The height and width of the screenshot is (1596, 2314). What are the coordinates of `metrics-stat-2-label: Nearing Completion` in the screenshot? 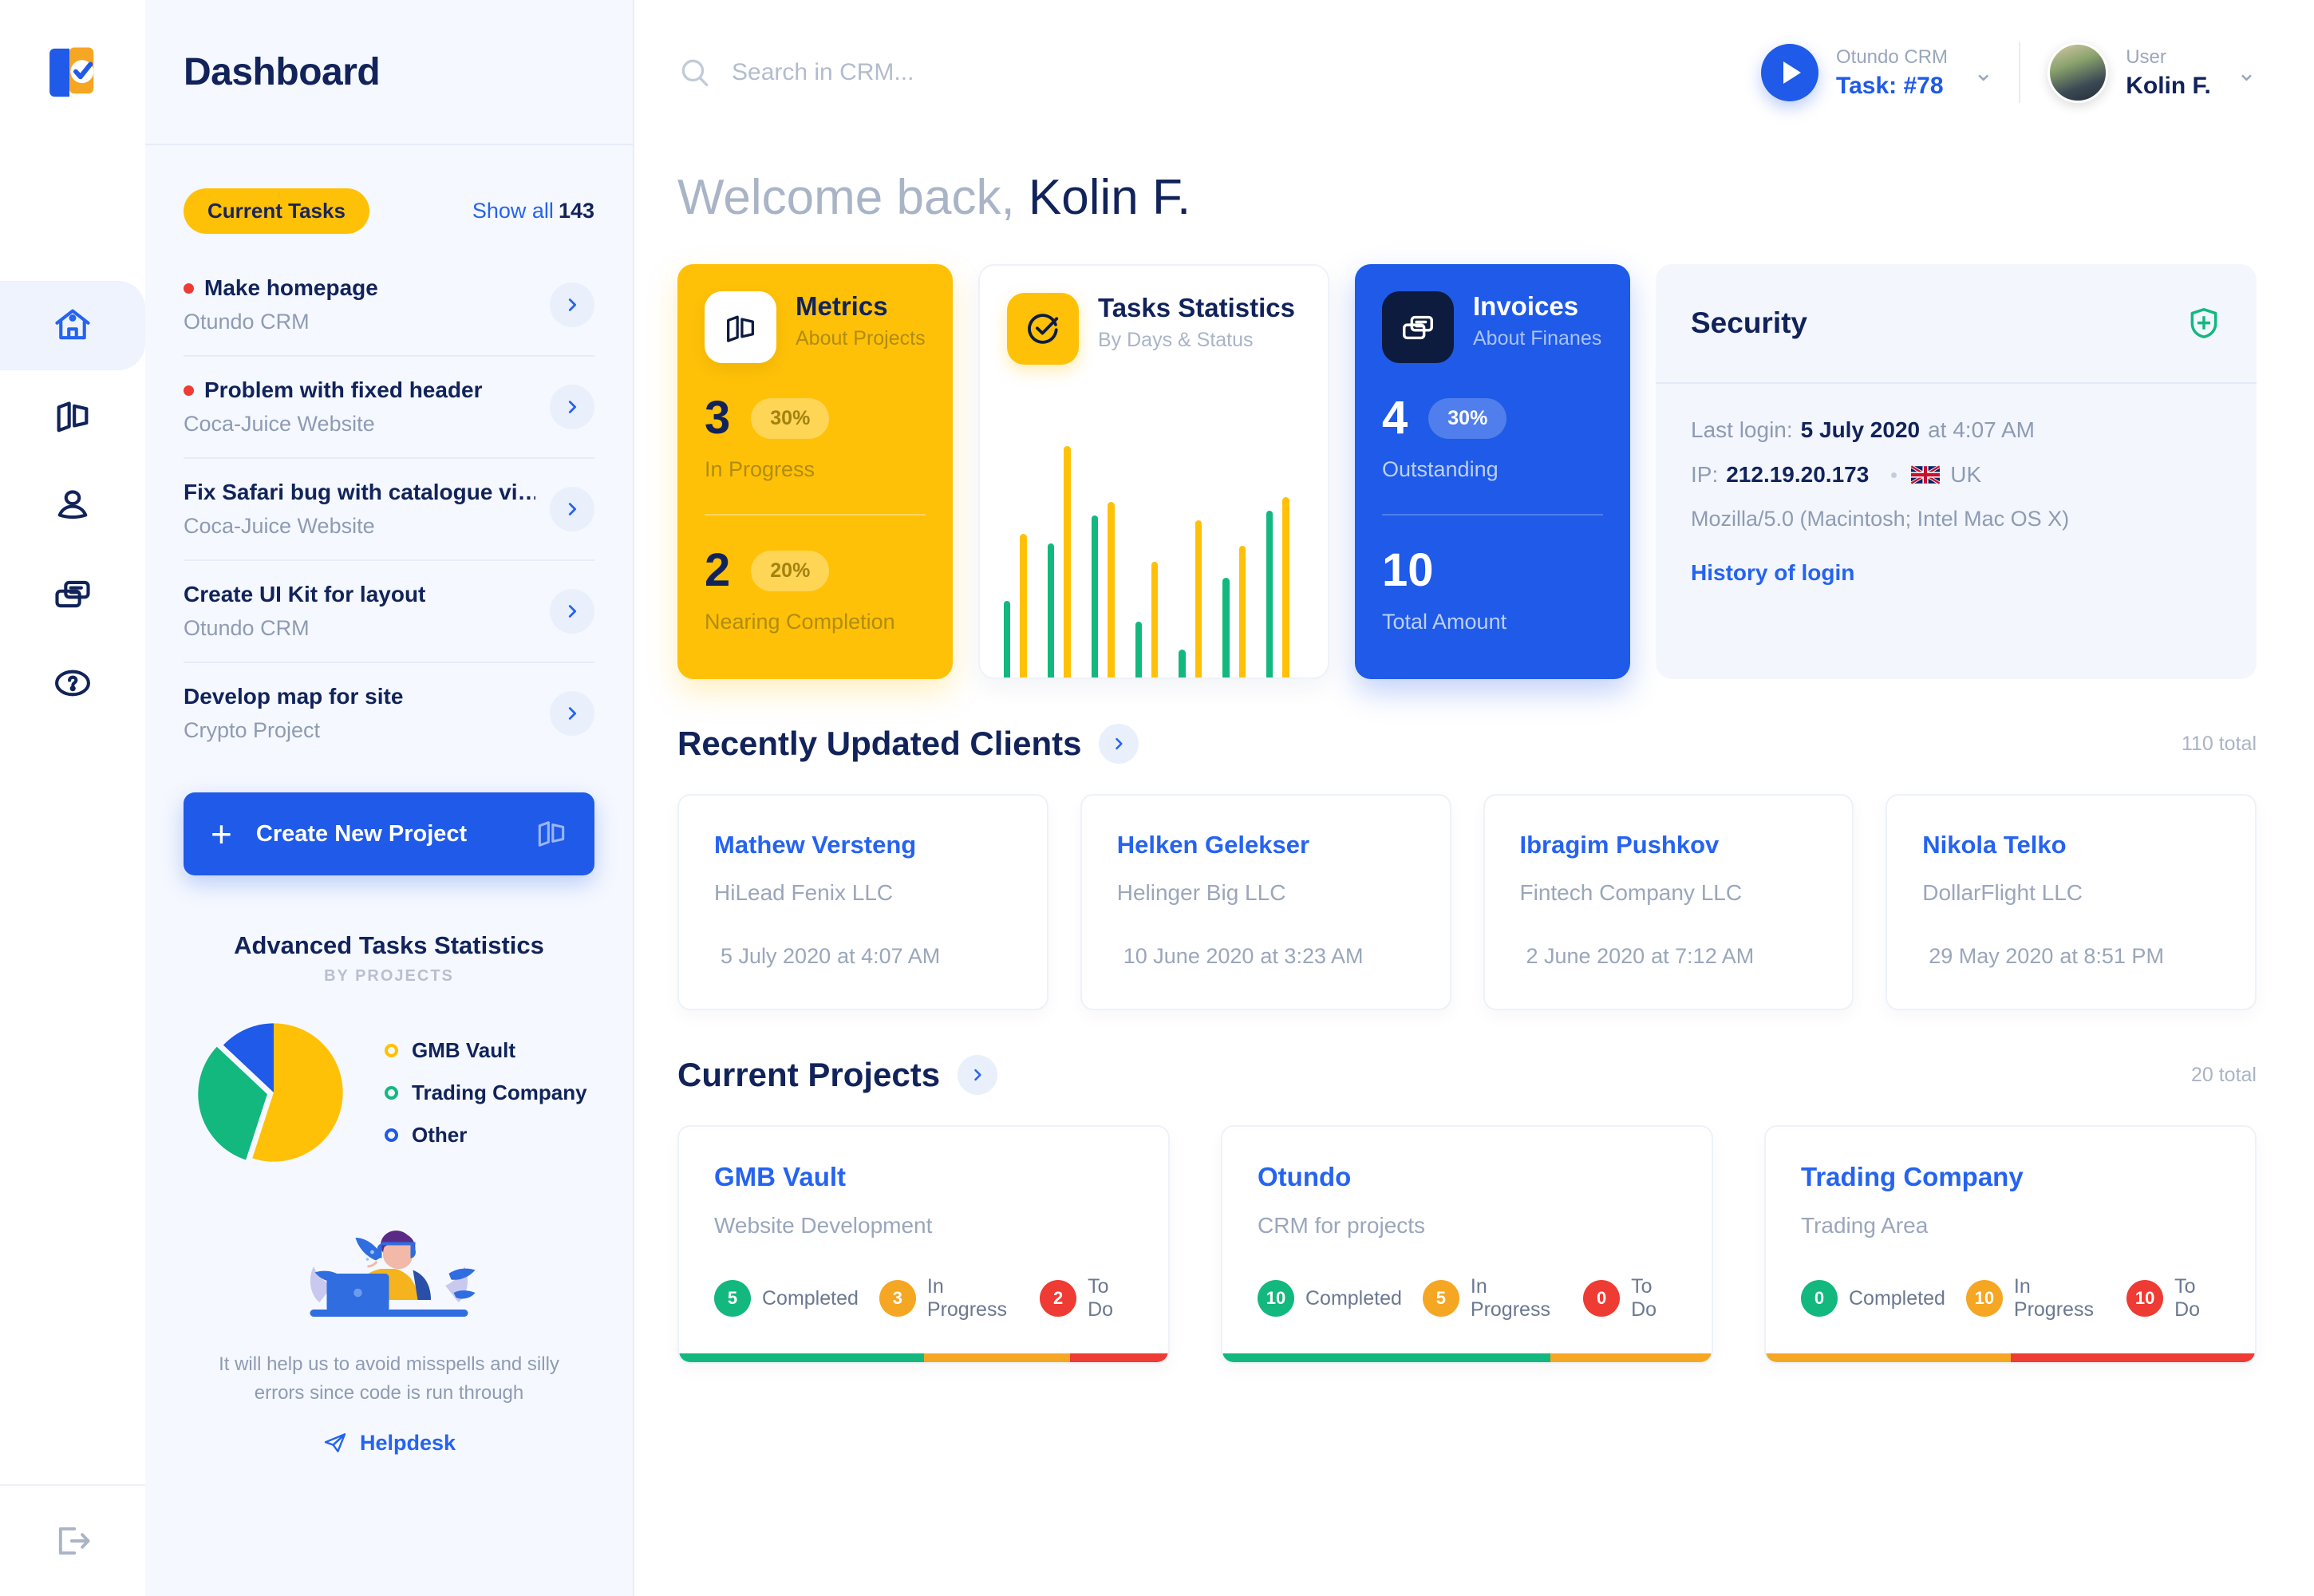 It's located at (800, 622).